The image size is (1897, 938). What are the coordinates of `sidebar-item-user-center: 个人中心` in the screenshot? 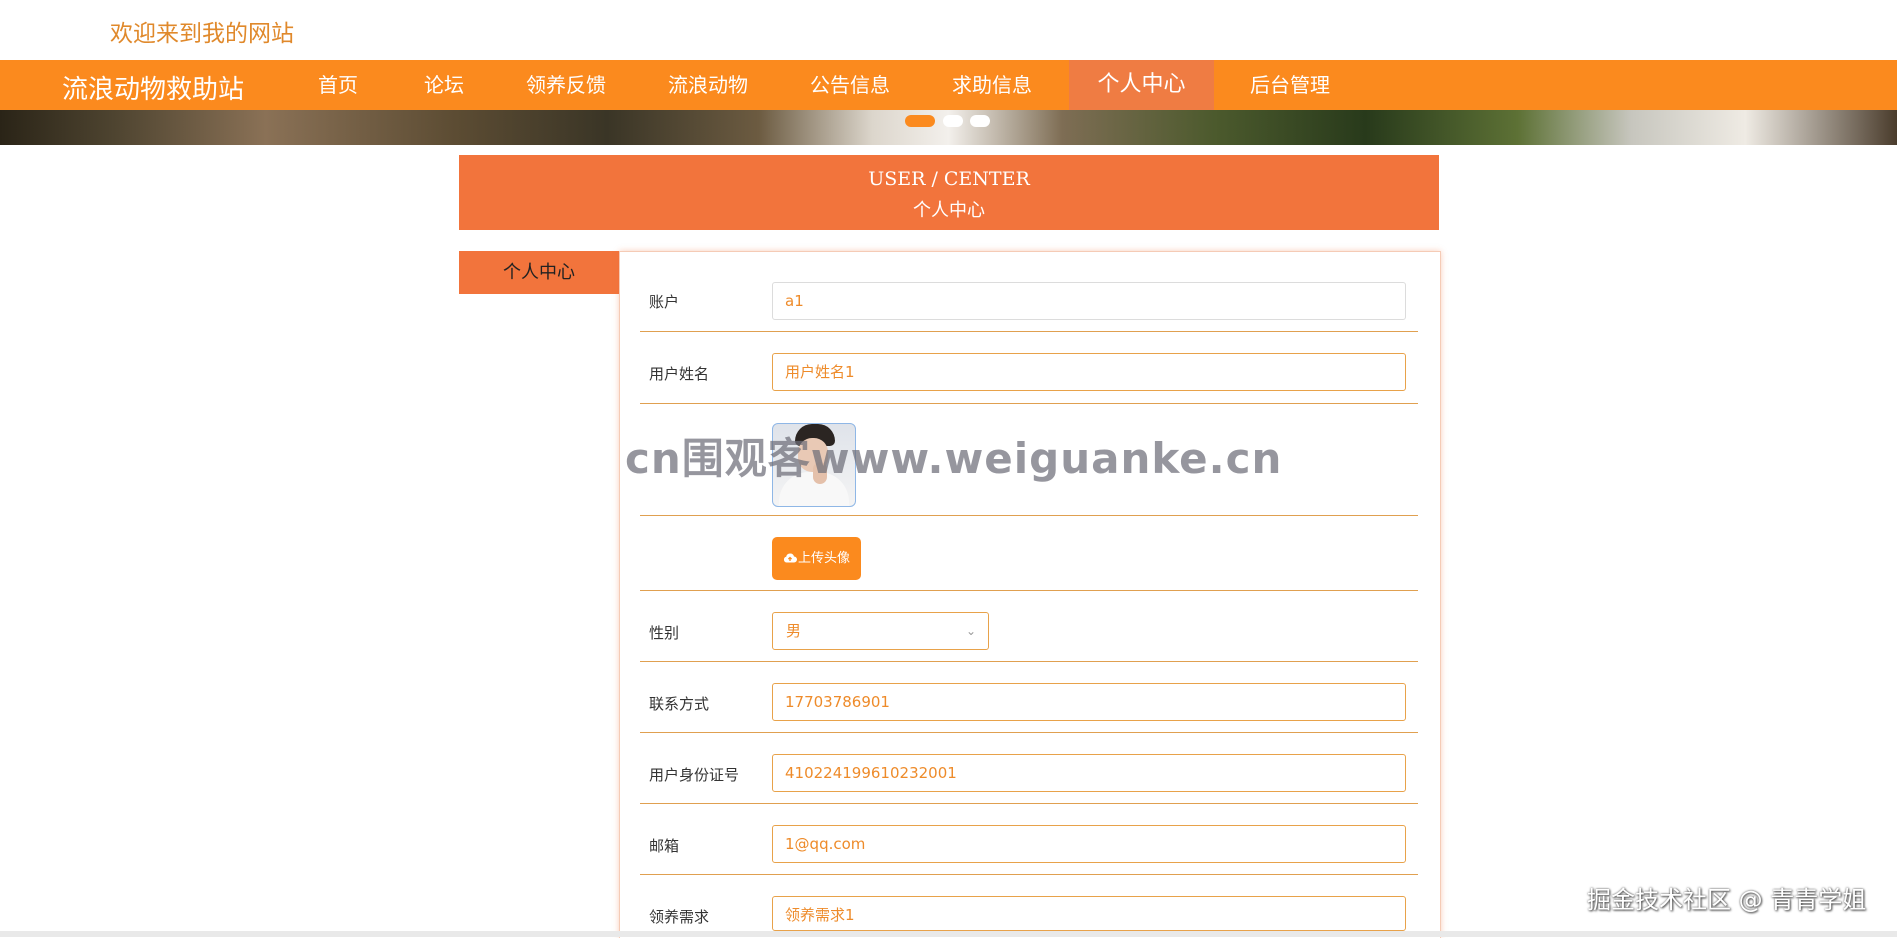 It's located at (539, 272).